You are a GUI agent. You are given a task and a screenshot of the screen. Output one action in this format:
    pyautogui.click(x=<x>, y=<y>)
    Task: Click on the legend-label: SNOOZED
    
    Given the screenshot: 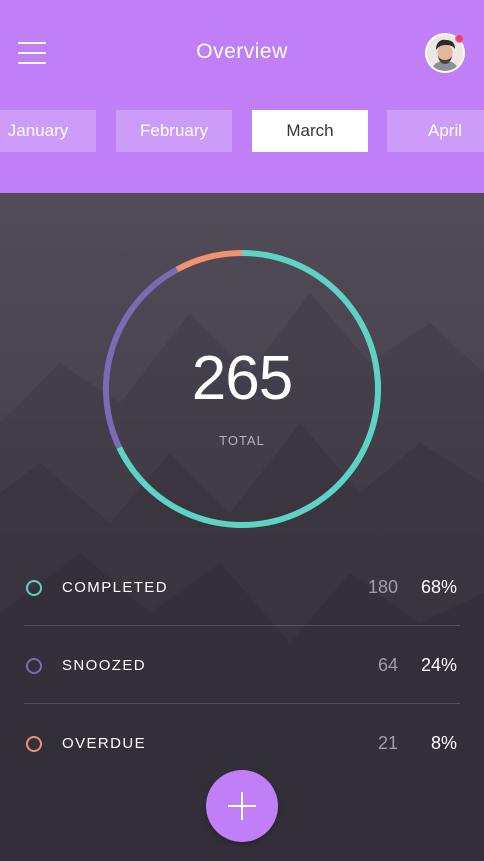 What is the action you would take?
    pyautogui.click(x=104, y=665)
    